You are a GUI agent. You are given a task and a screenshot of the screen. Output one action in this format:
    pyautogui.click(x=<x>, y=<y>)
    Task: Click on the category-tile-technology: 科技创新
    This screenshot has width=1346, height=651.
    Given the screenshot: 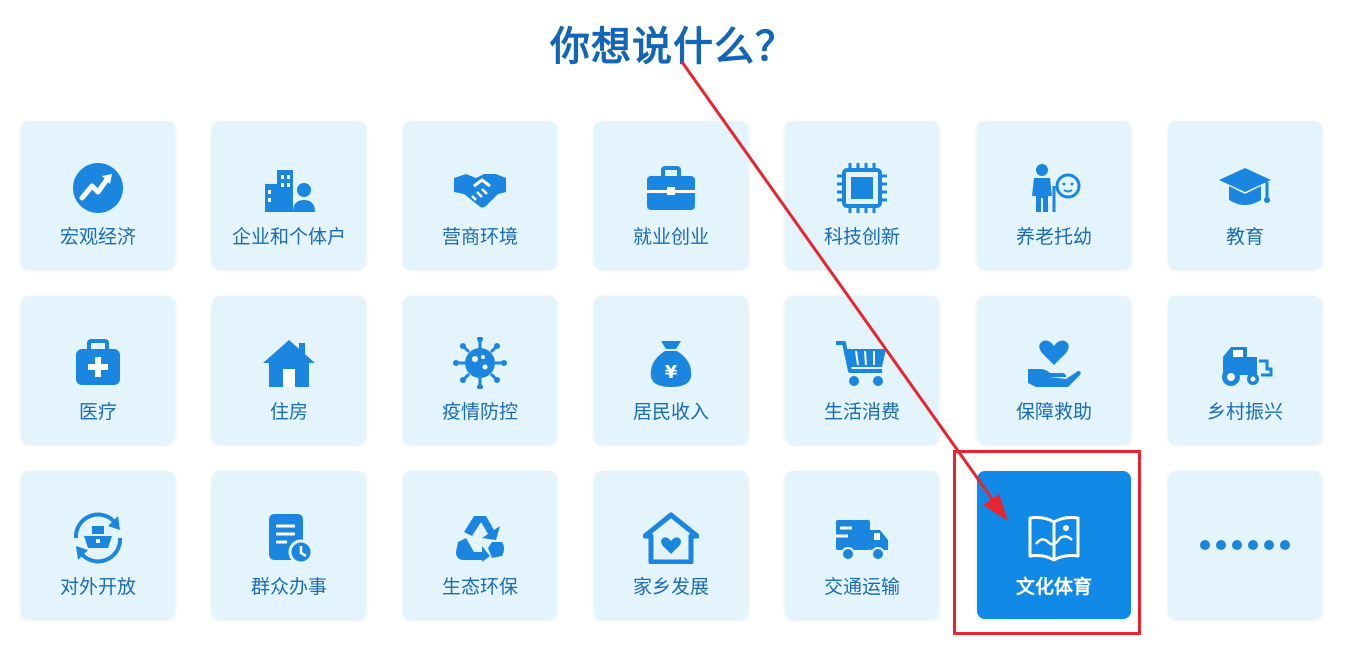 What is the action you would take?
    pyautogui.click(x=862, y=195)
    